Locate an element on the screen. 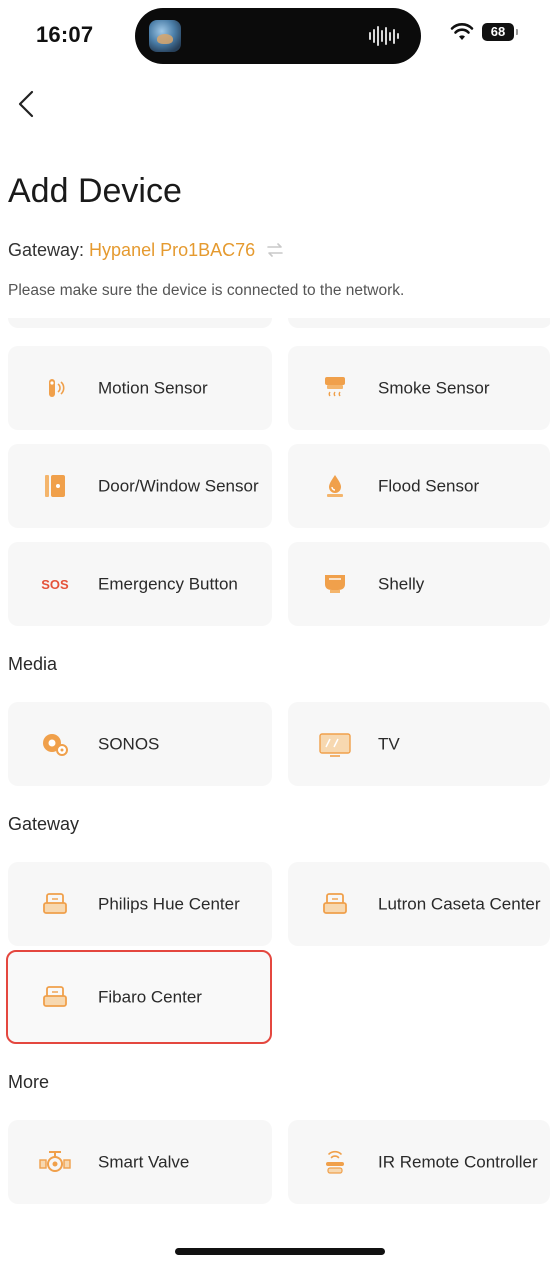  valve-icon is located at coordinates (55, 1161).